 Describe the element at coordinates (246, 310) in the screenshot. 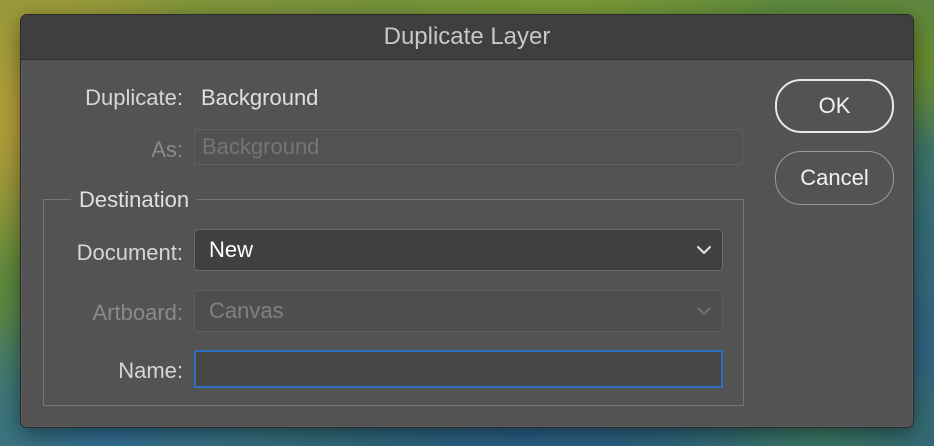

I see `artboard-select-value: Canvas` at that location.